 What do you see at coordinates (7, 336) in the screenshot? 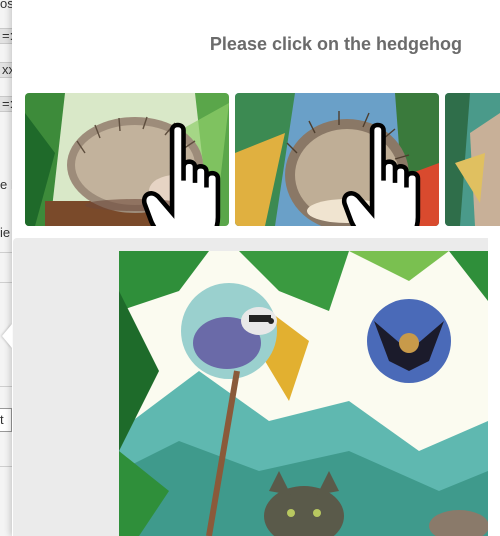
I see `popup-arrow` at bounding box center [7, 336].